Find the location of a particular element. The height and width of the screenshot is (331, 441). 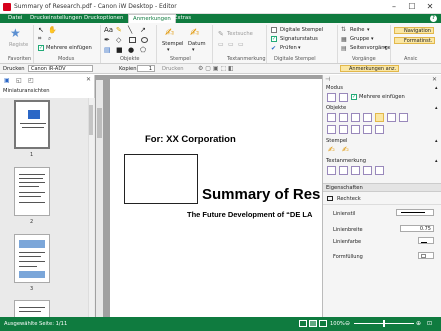

document-scroll-thumb is located at coordinates (99, 123).